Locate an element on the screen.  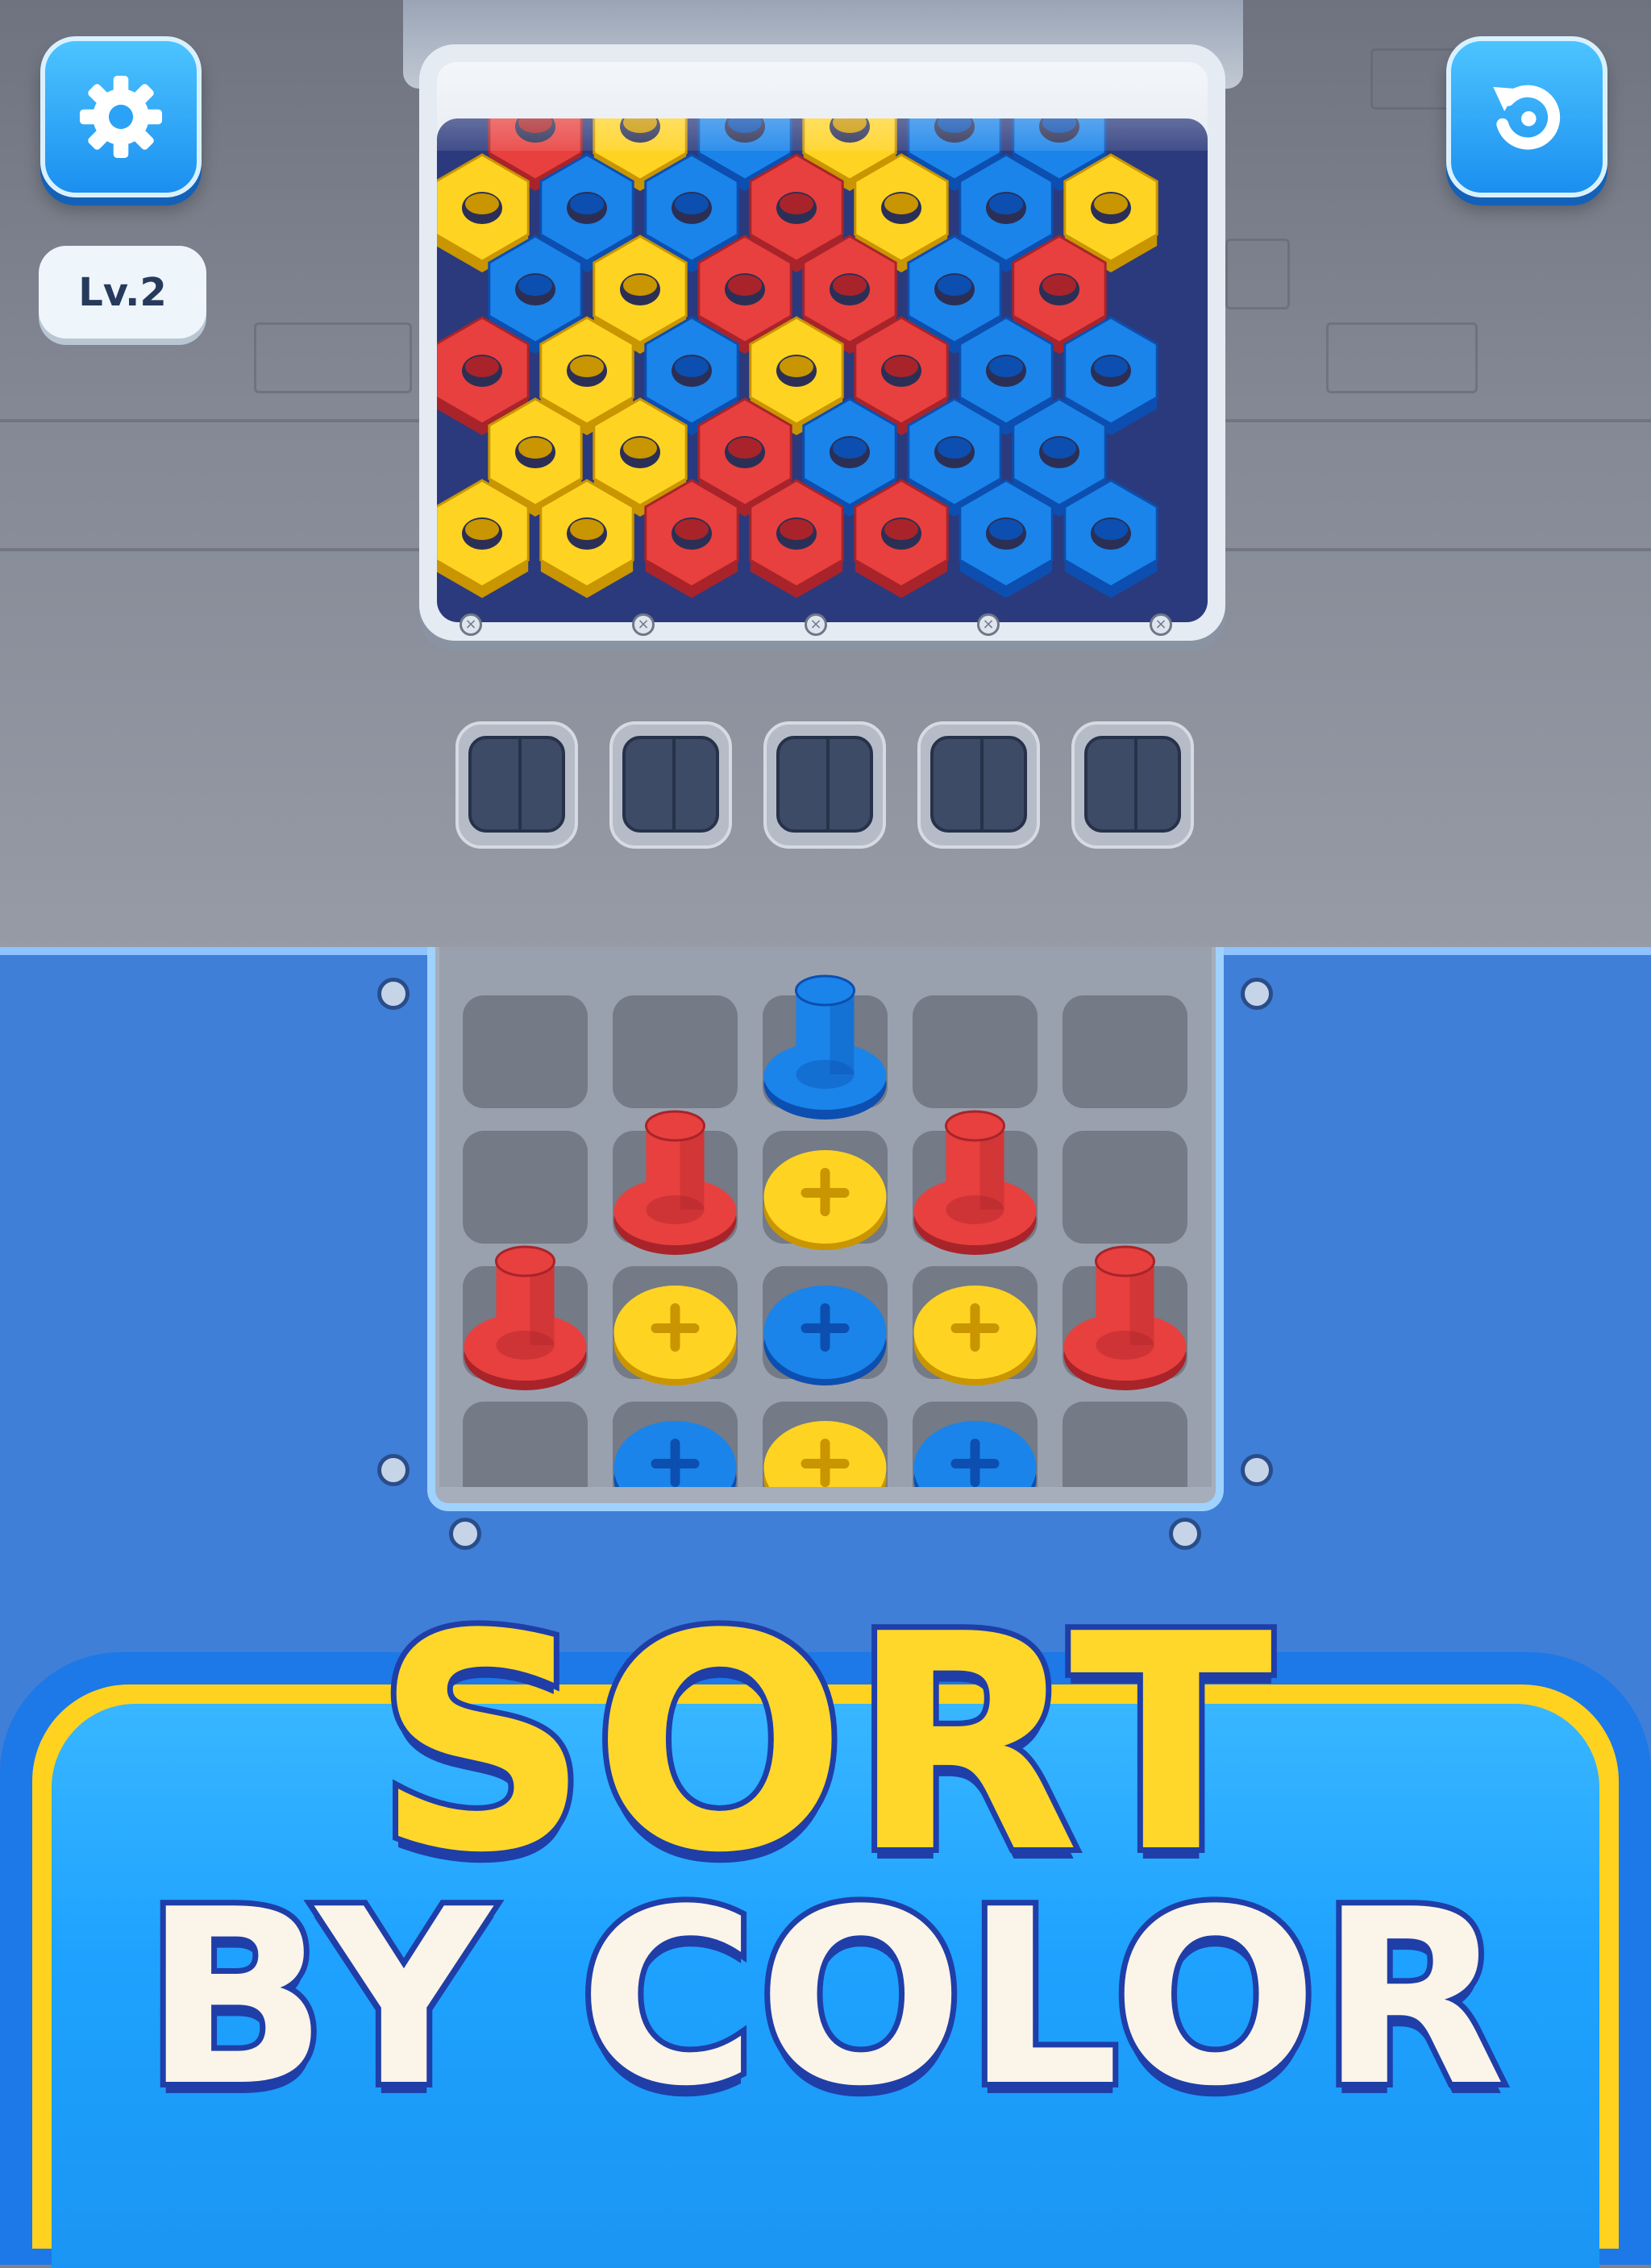
settings-button is located at coordinates (121, 116).